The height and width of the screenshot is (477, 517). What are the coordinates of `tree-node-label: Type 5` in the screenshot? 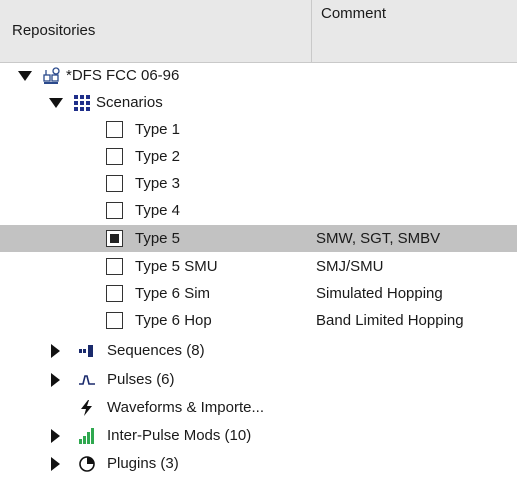 It's located at (158, 238).